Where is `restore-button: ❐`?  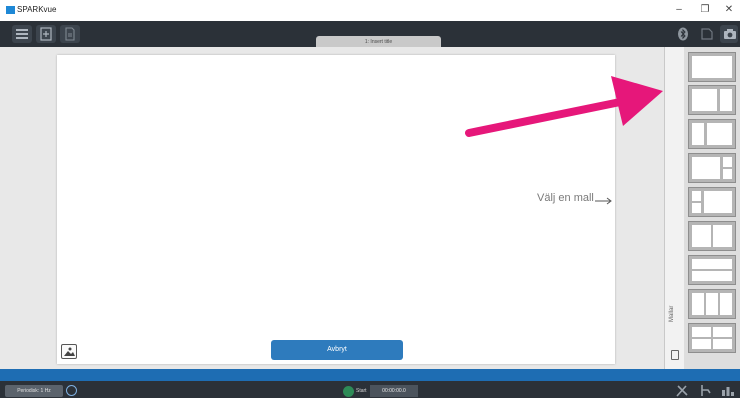
restore-button: ❐ is located at coordinates (705, 10).